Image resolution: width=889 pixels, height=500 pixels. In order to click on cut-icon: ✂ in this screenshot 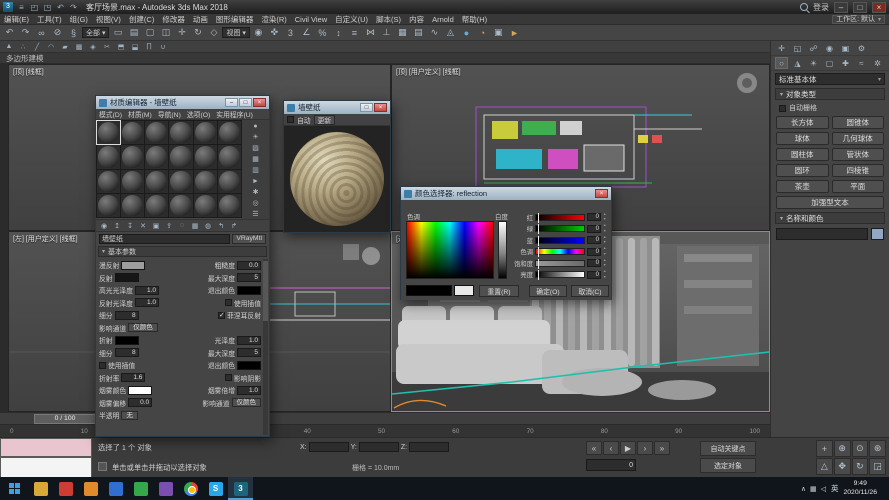, I will do `click(107, 47)`.